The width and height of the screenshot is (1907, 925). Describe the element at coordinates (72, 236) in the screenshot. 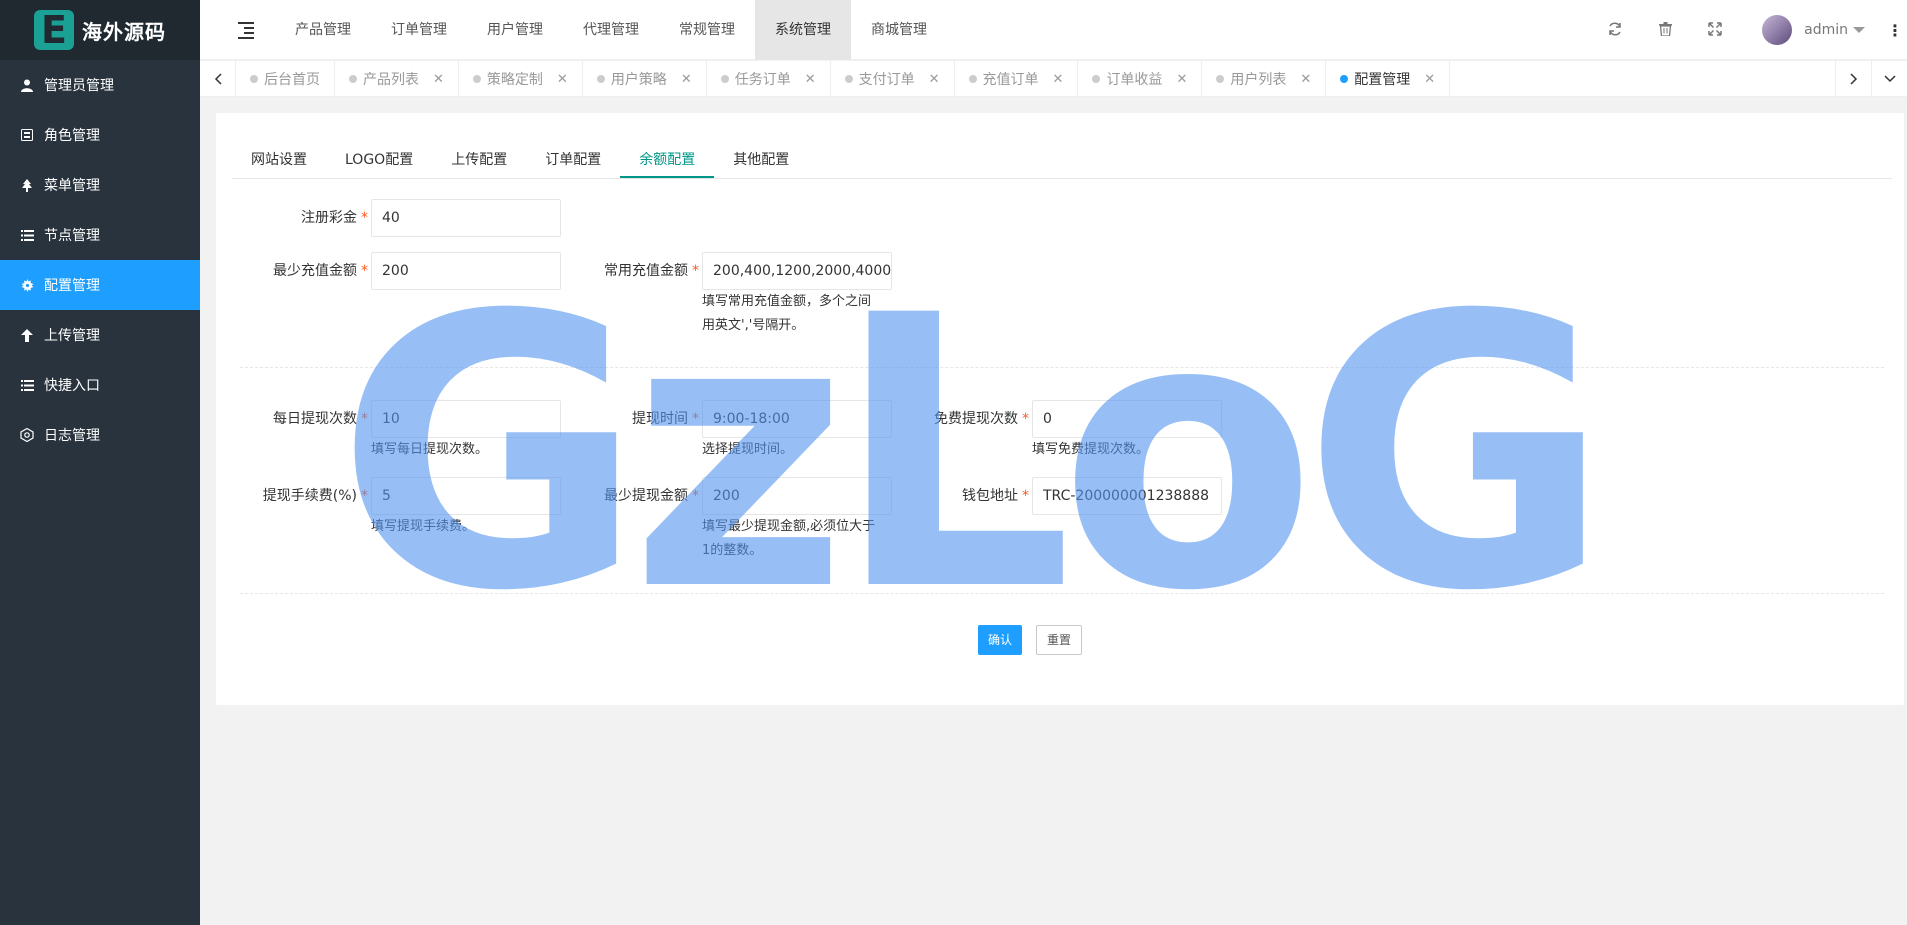

I see `sidebar-item-label: 节点管理` at that location.